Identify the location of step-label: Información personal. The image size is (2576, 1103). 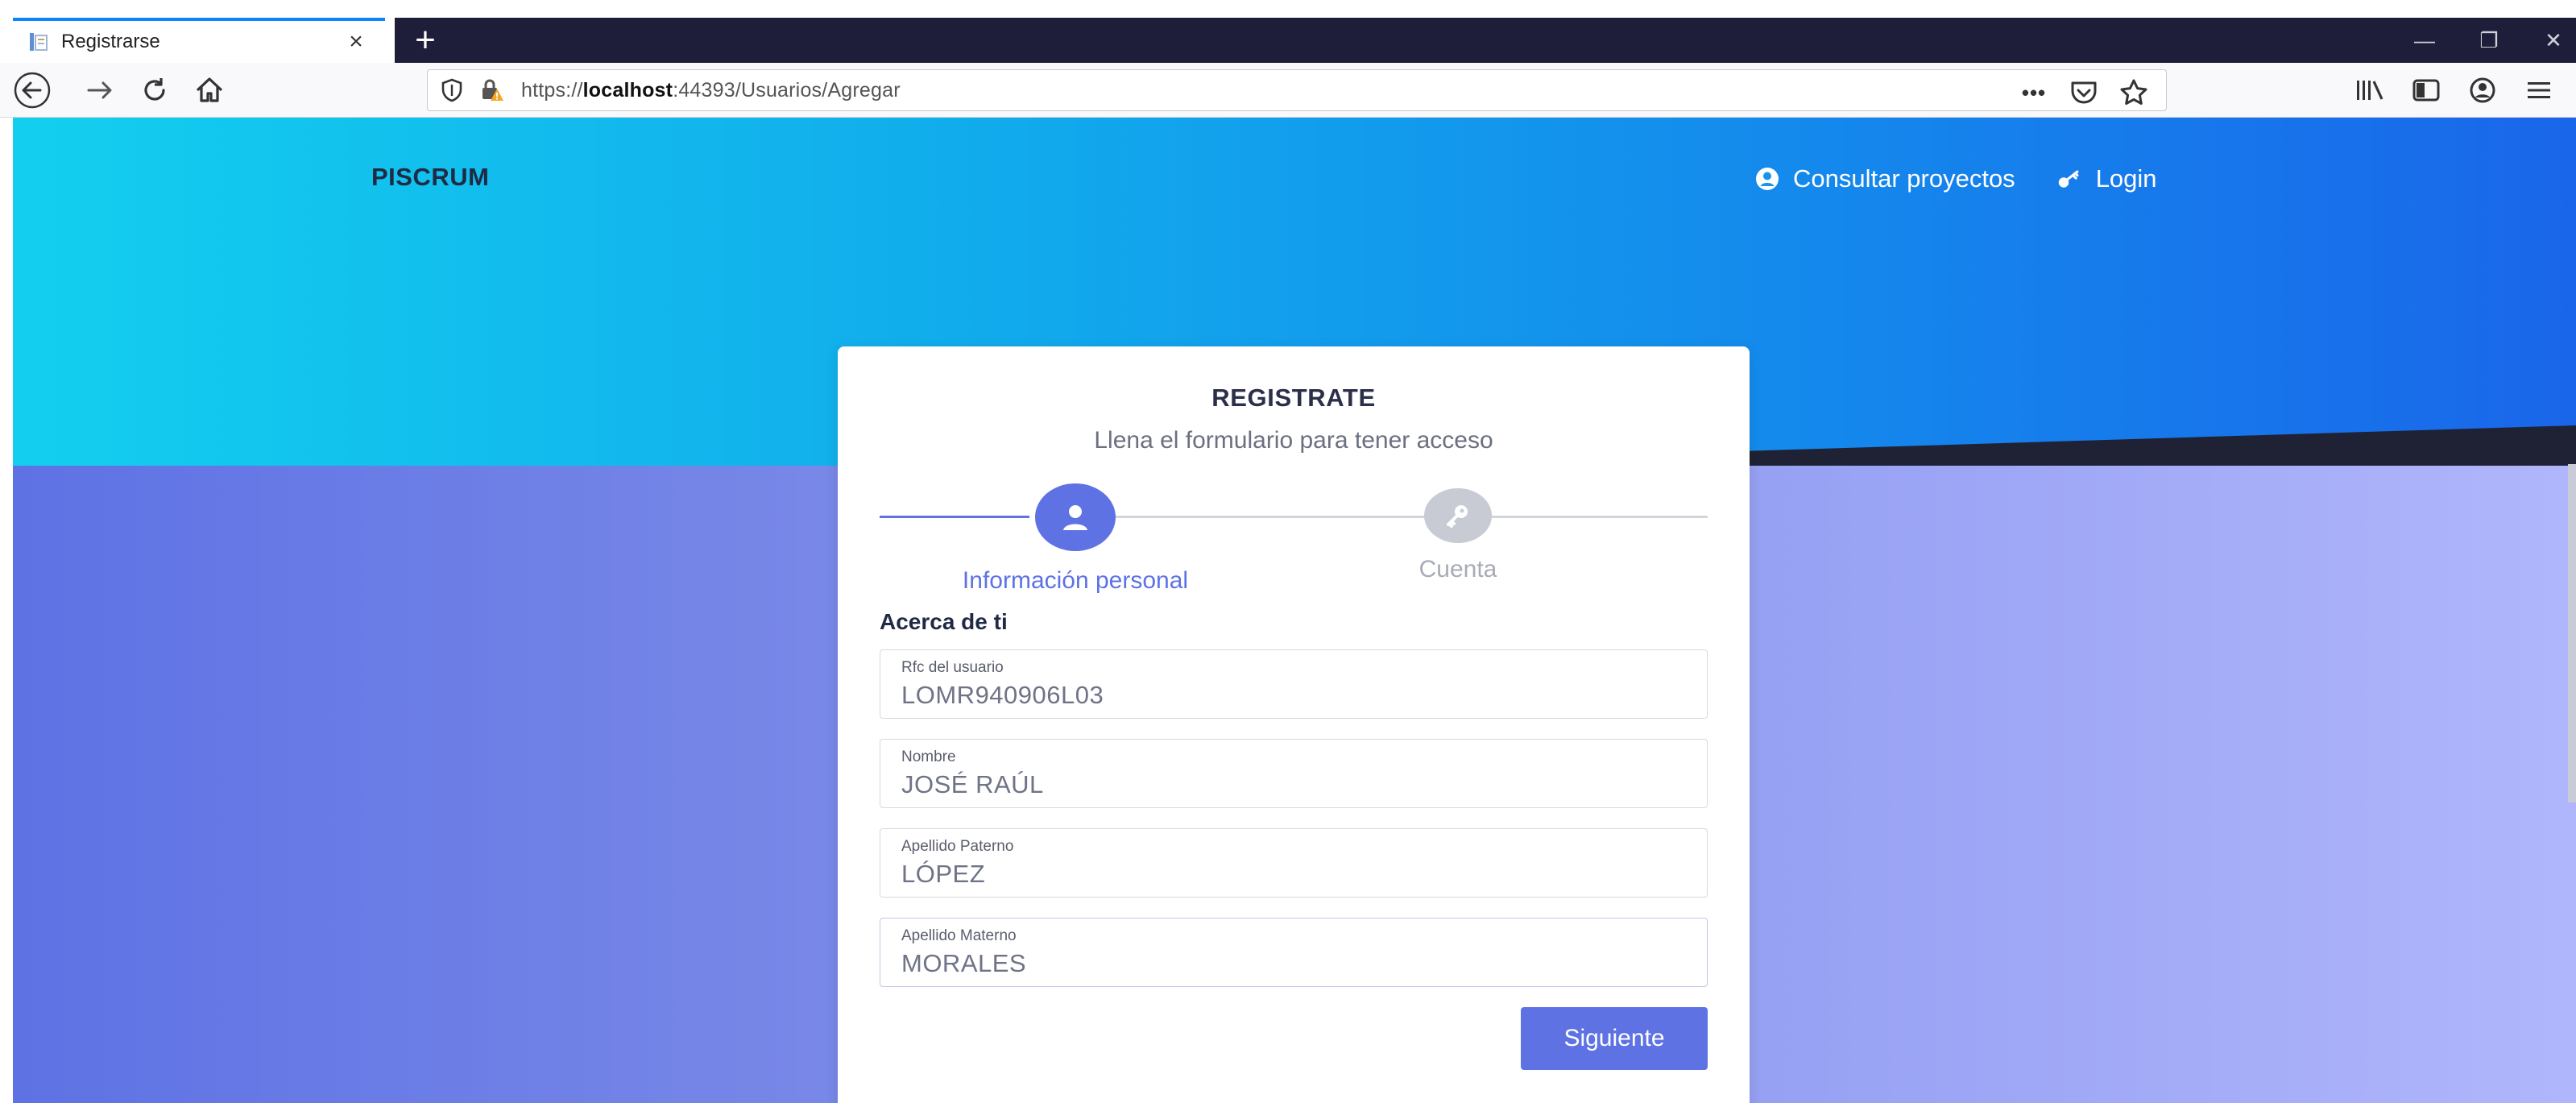
(1075, 580).